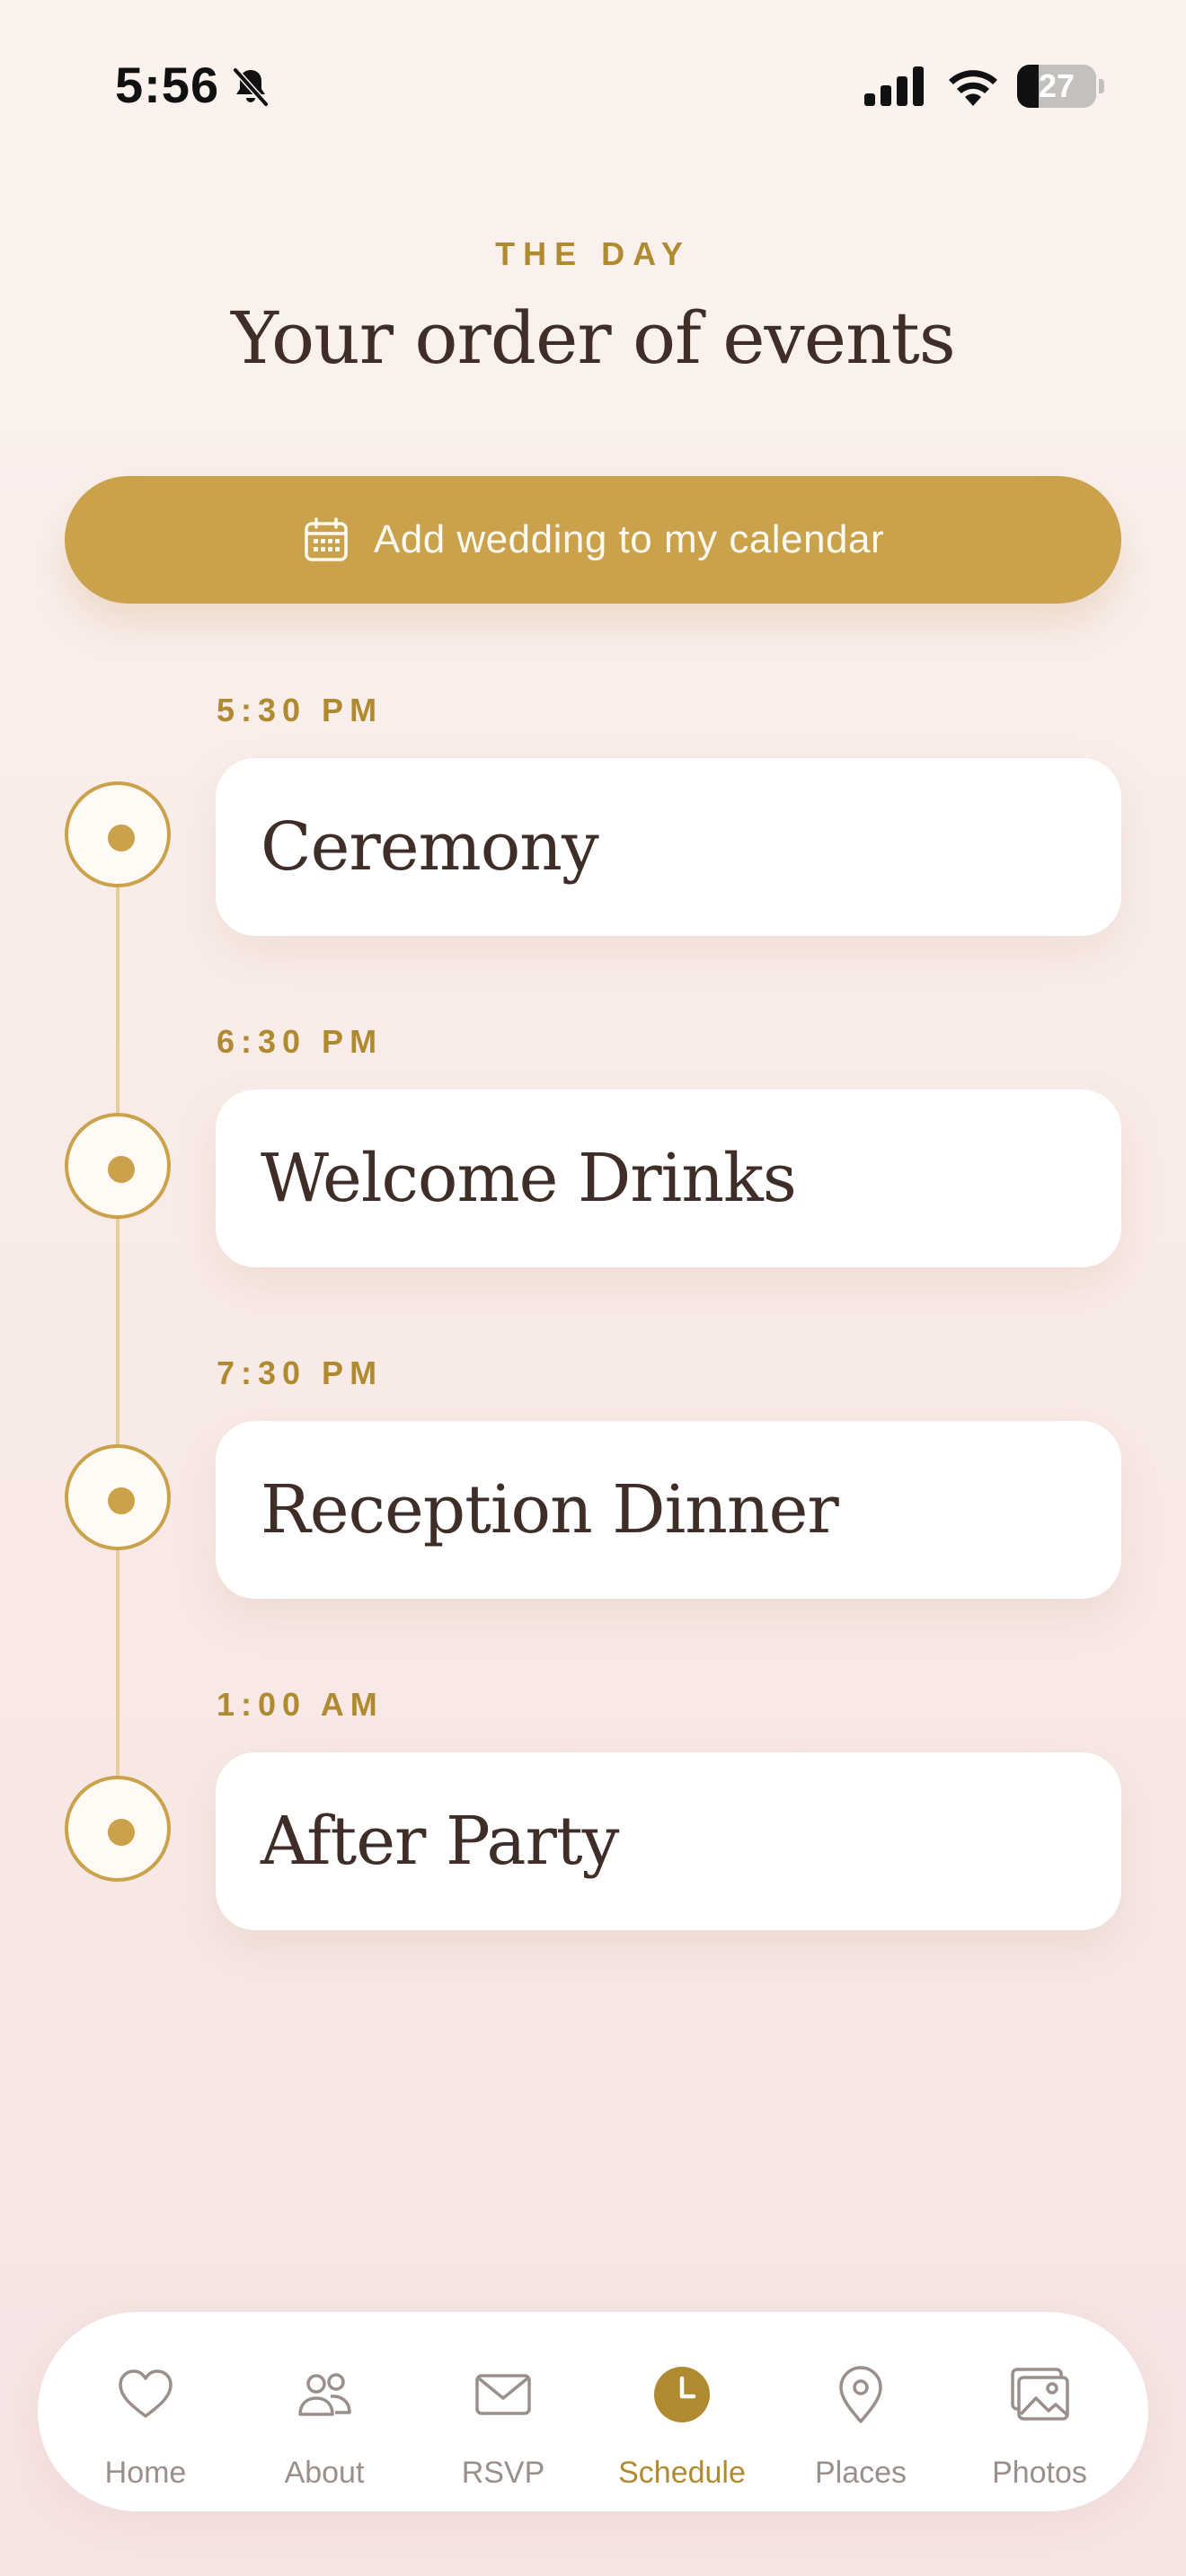  Describe the element at coordinates (503, 2473) in the screenshot. I see `tab-label: RSVP` at that location.